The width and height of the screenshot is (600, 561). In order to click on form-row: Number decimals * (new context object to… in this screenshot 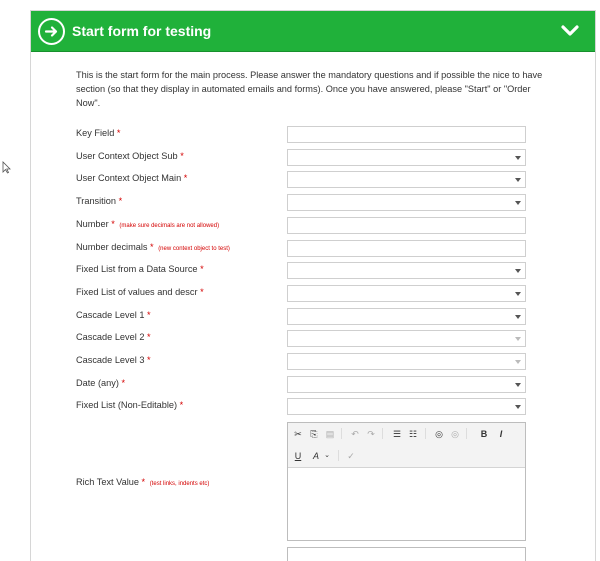, I will do `click(326, 248)`.